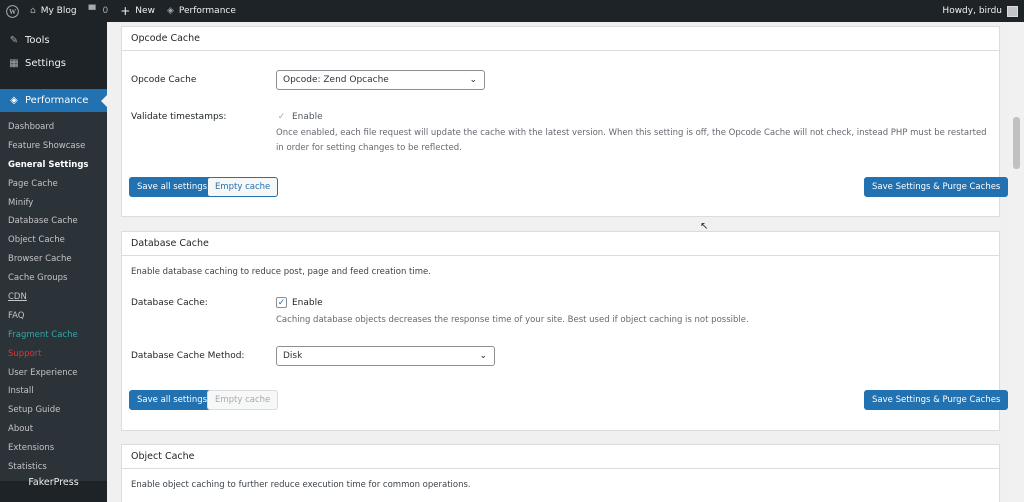  What do you see at coordinates (53, 221) in the screenshot?
I see `submenu-database-cache: Database Cache` at bounding box center [53, 221].